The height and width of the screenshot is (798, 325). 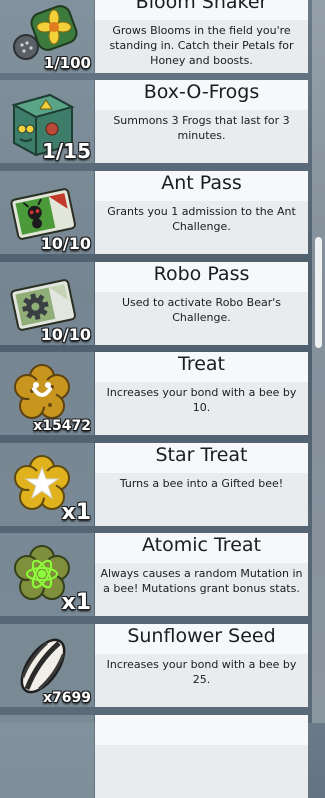 What do you see at coordinates (66, 151) in the screenshot?
I see `item-count: 1/15` at bounding box center [66, 151].